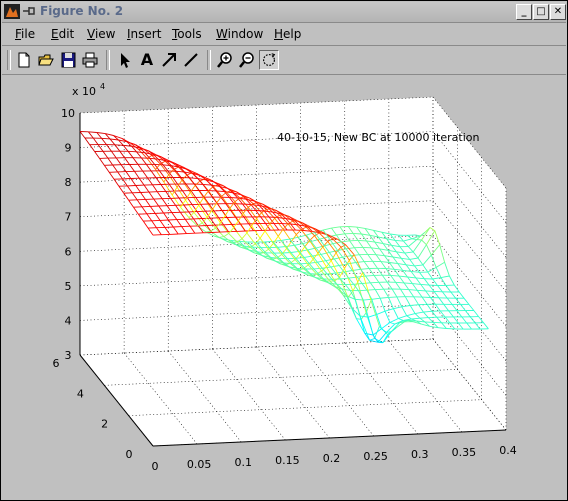 This screenshot has width=568, height=501. What do you see at coordinates (90, 60) in the screenshot?
I see `printer-icon` at bounding box center [90, 60].